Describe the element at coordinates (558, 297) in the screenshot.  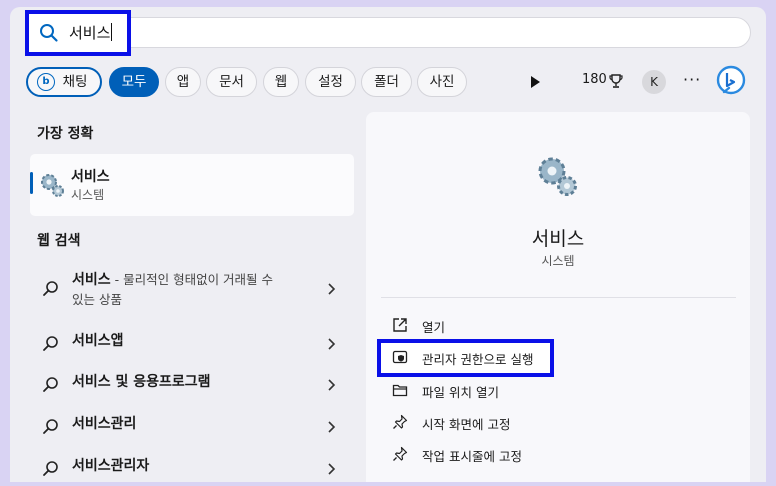
I see `divider` at that location.